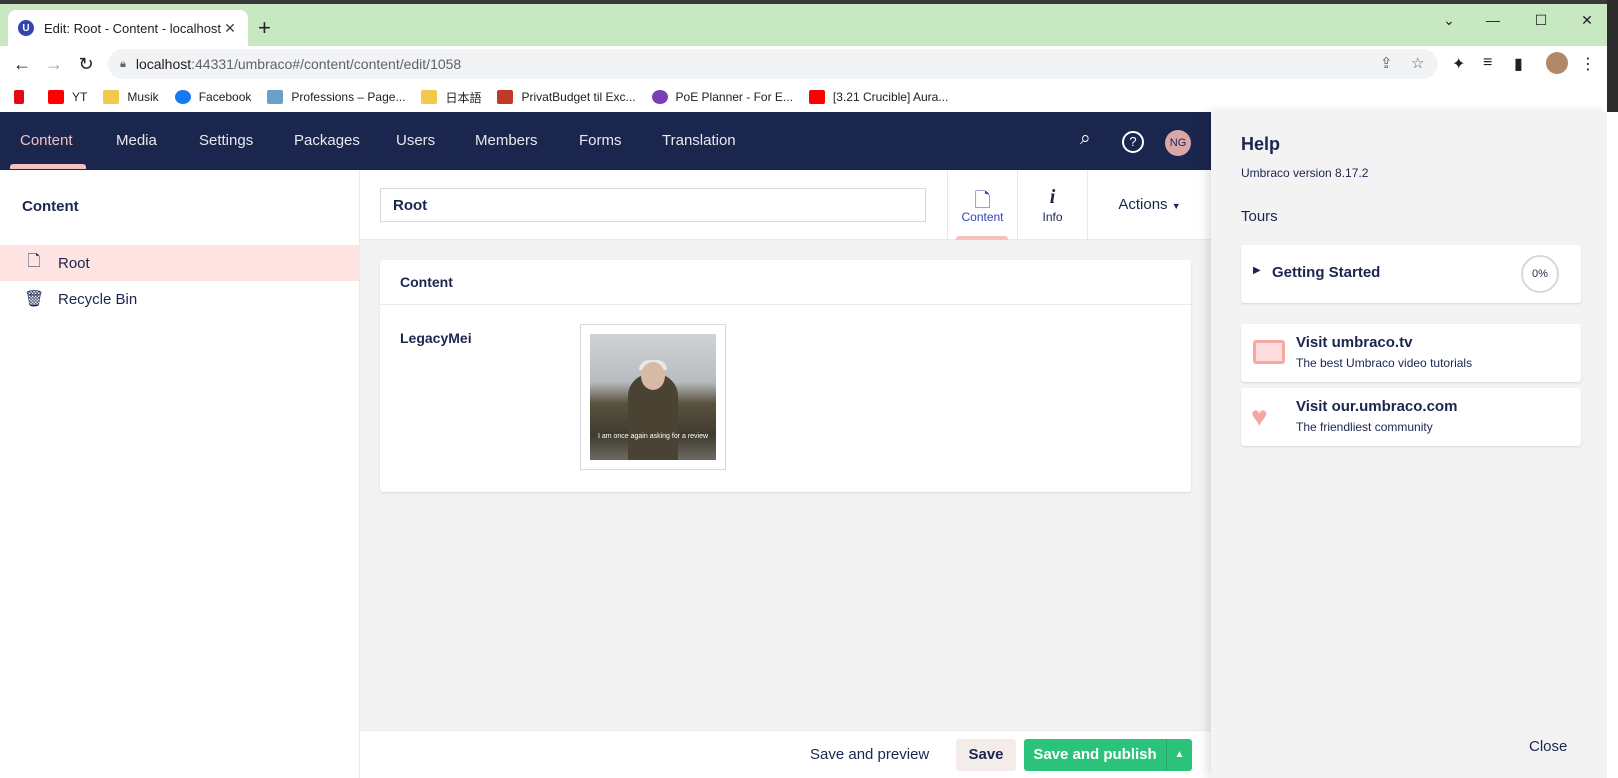 The image size is (1618, 778). Describe the element at coordinates (74, 263) in the screenshot. I see `tree-item-label: Root` at that location.